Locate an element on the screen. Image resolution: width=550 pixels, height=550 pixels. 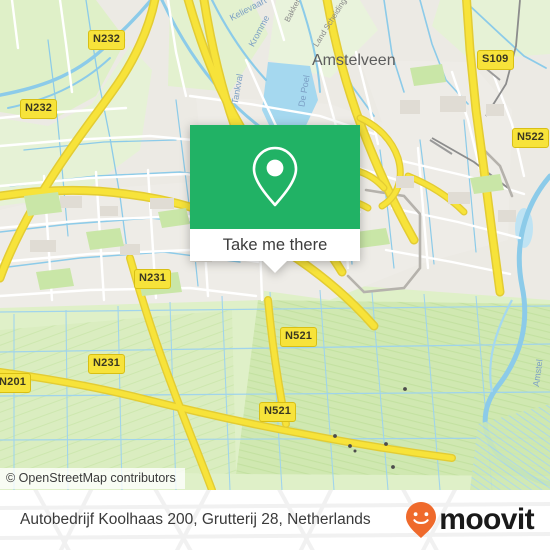
road-shield-n231-b: N231 is located at coordinates (107, 364).